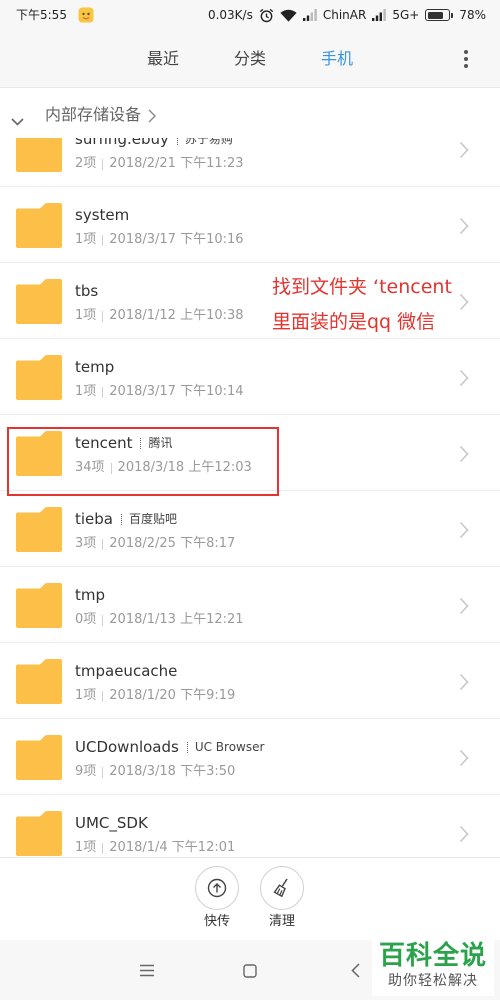 Image resolution: width=500 pixels, height=1000 pixels. Describe the element at coordinates (127, 747) in the screenshot. I see `folder-name: UCDownloads` at that location.